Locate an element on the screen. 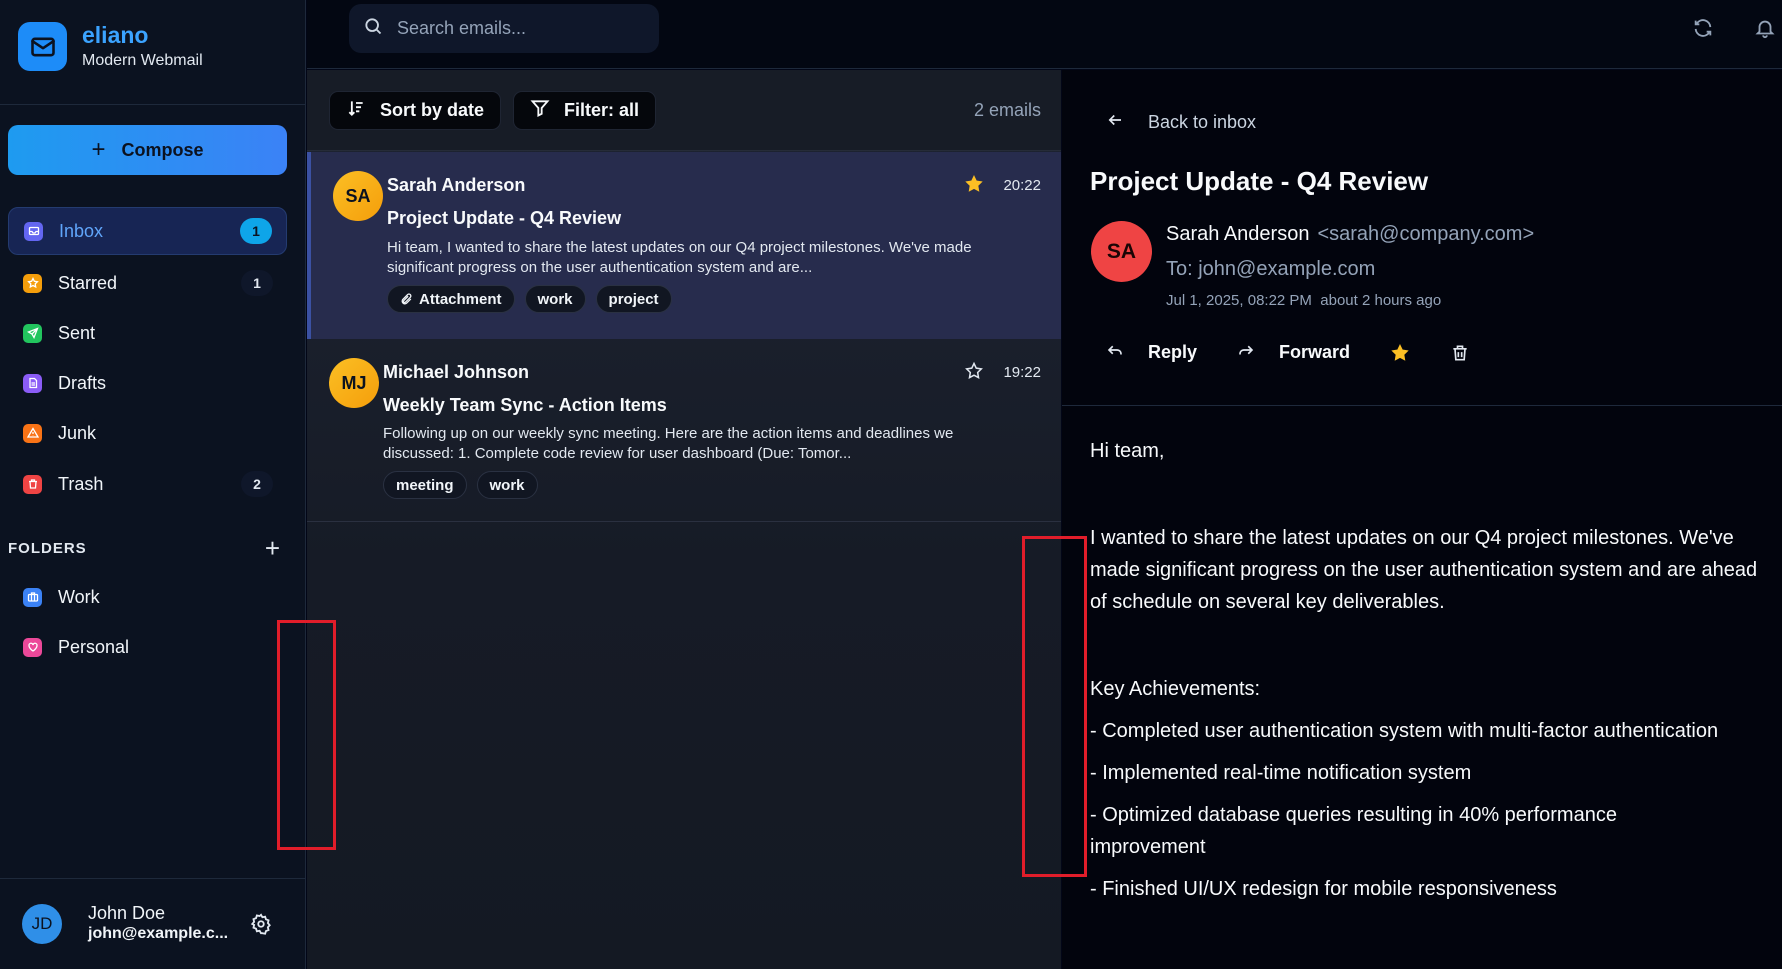  sidebar-item-label: Inbox is located at coordinates (81, 230).